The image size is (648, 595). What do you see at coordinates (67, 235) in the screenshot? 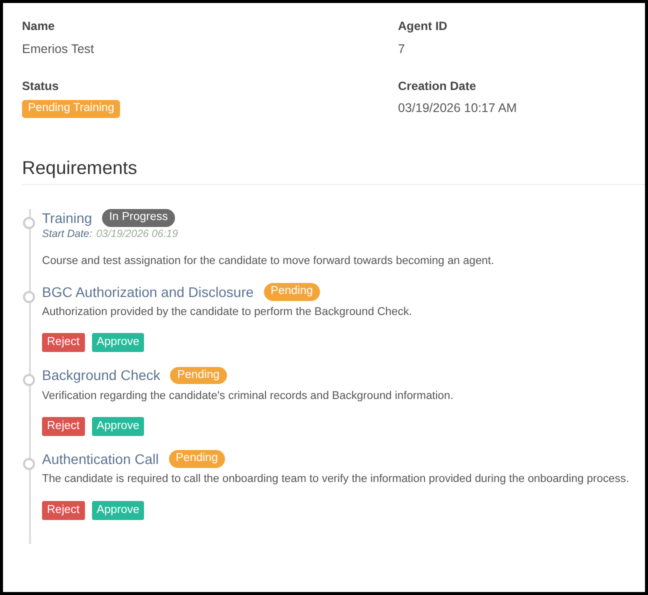
I see `start-date-label: Start Date:` at bounding box center [67, 235].